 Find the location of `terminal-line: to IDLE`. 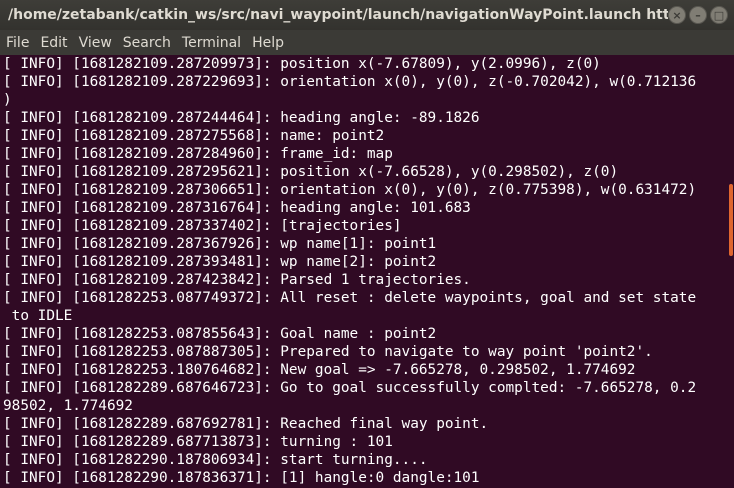

terminal-line: to IDLE is located at coordinates (38, 316).